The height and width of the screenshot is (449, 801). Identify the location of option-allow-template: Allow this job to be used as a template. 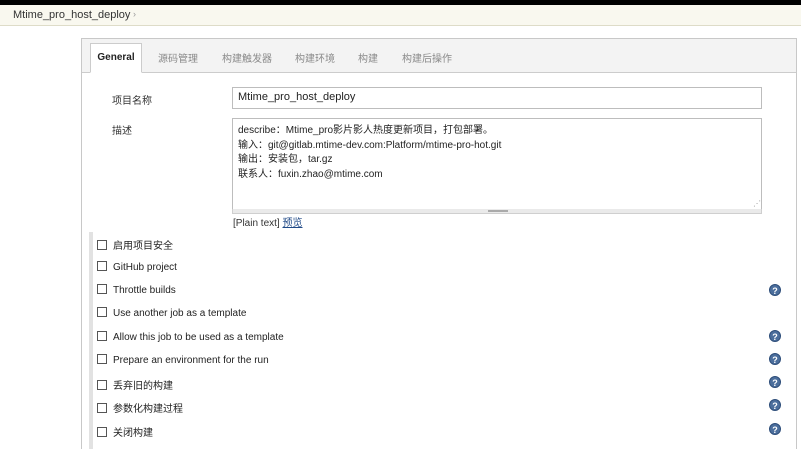
(190, 338).